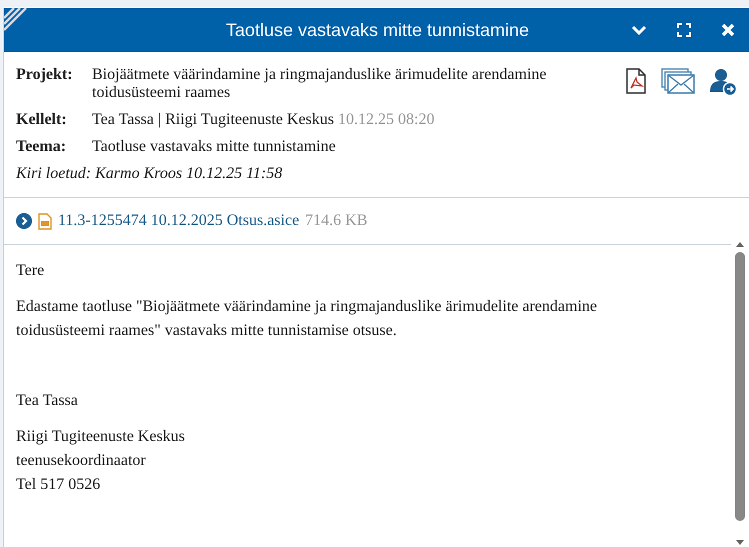  I want to click on field-label: Teema:, so click(42, 147).